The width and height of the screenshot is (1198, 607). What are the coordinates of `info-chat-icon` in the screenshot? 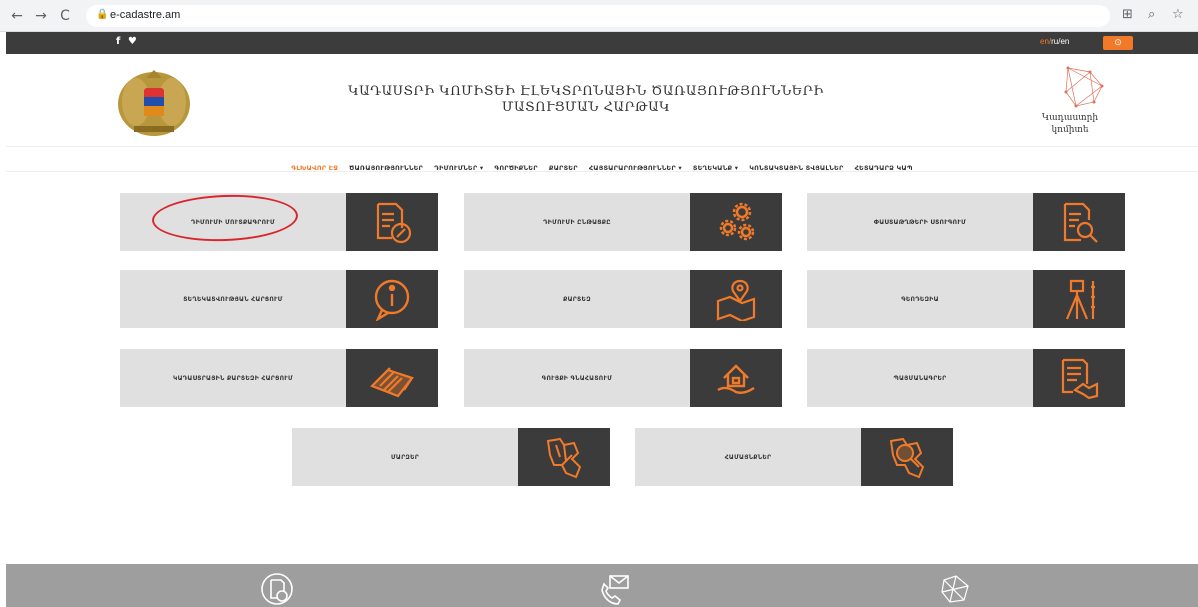 It's located at (392, 299).